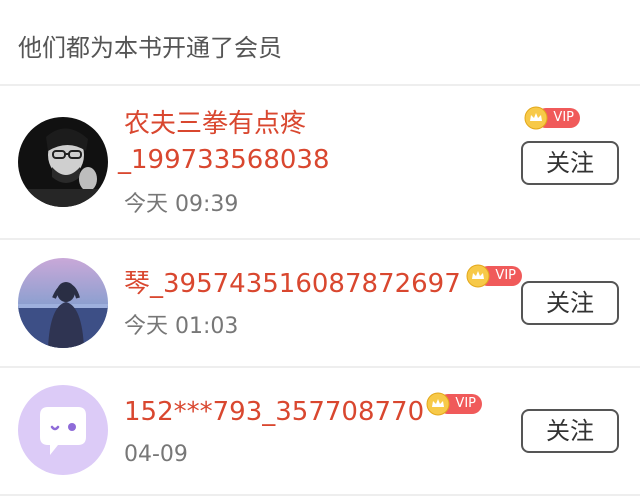 This screenshot has height=498, width=640. I want to click on member-time: 04-09, so click(156, 454).